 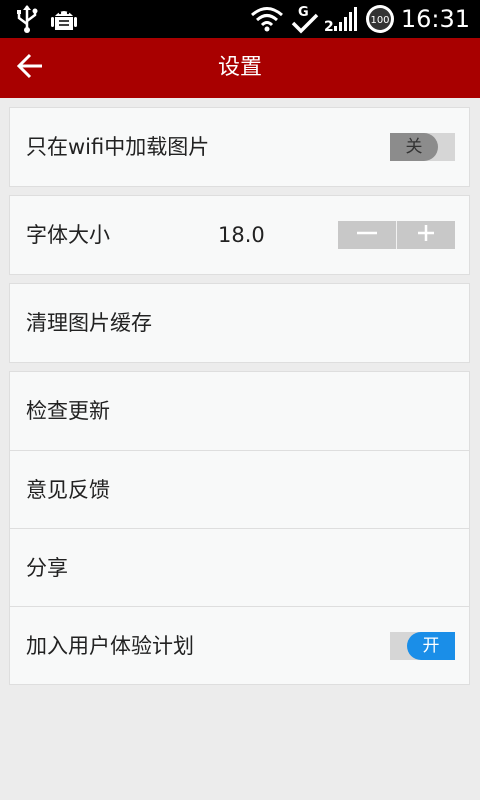 I want to click on status-time: 16:31, so click(x=435, y=19).